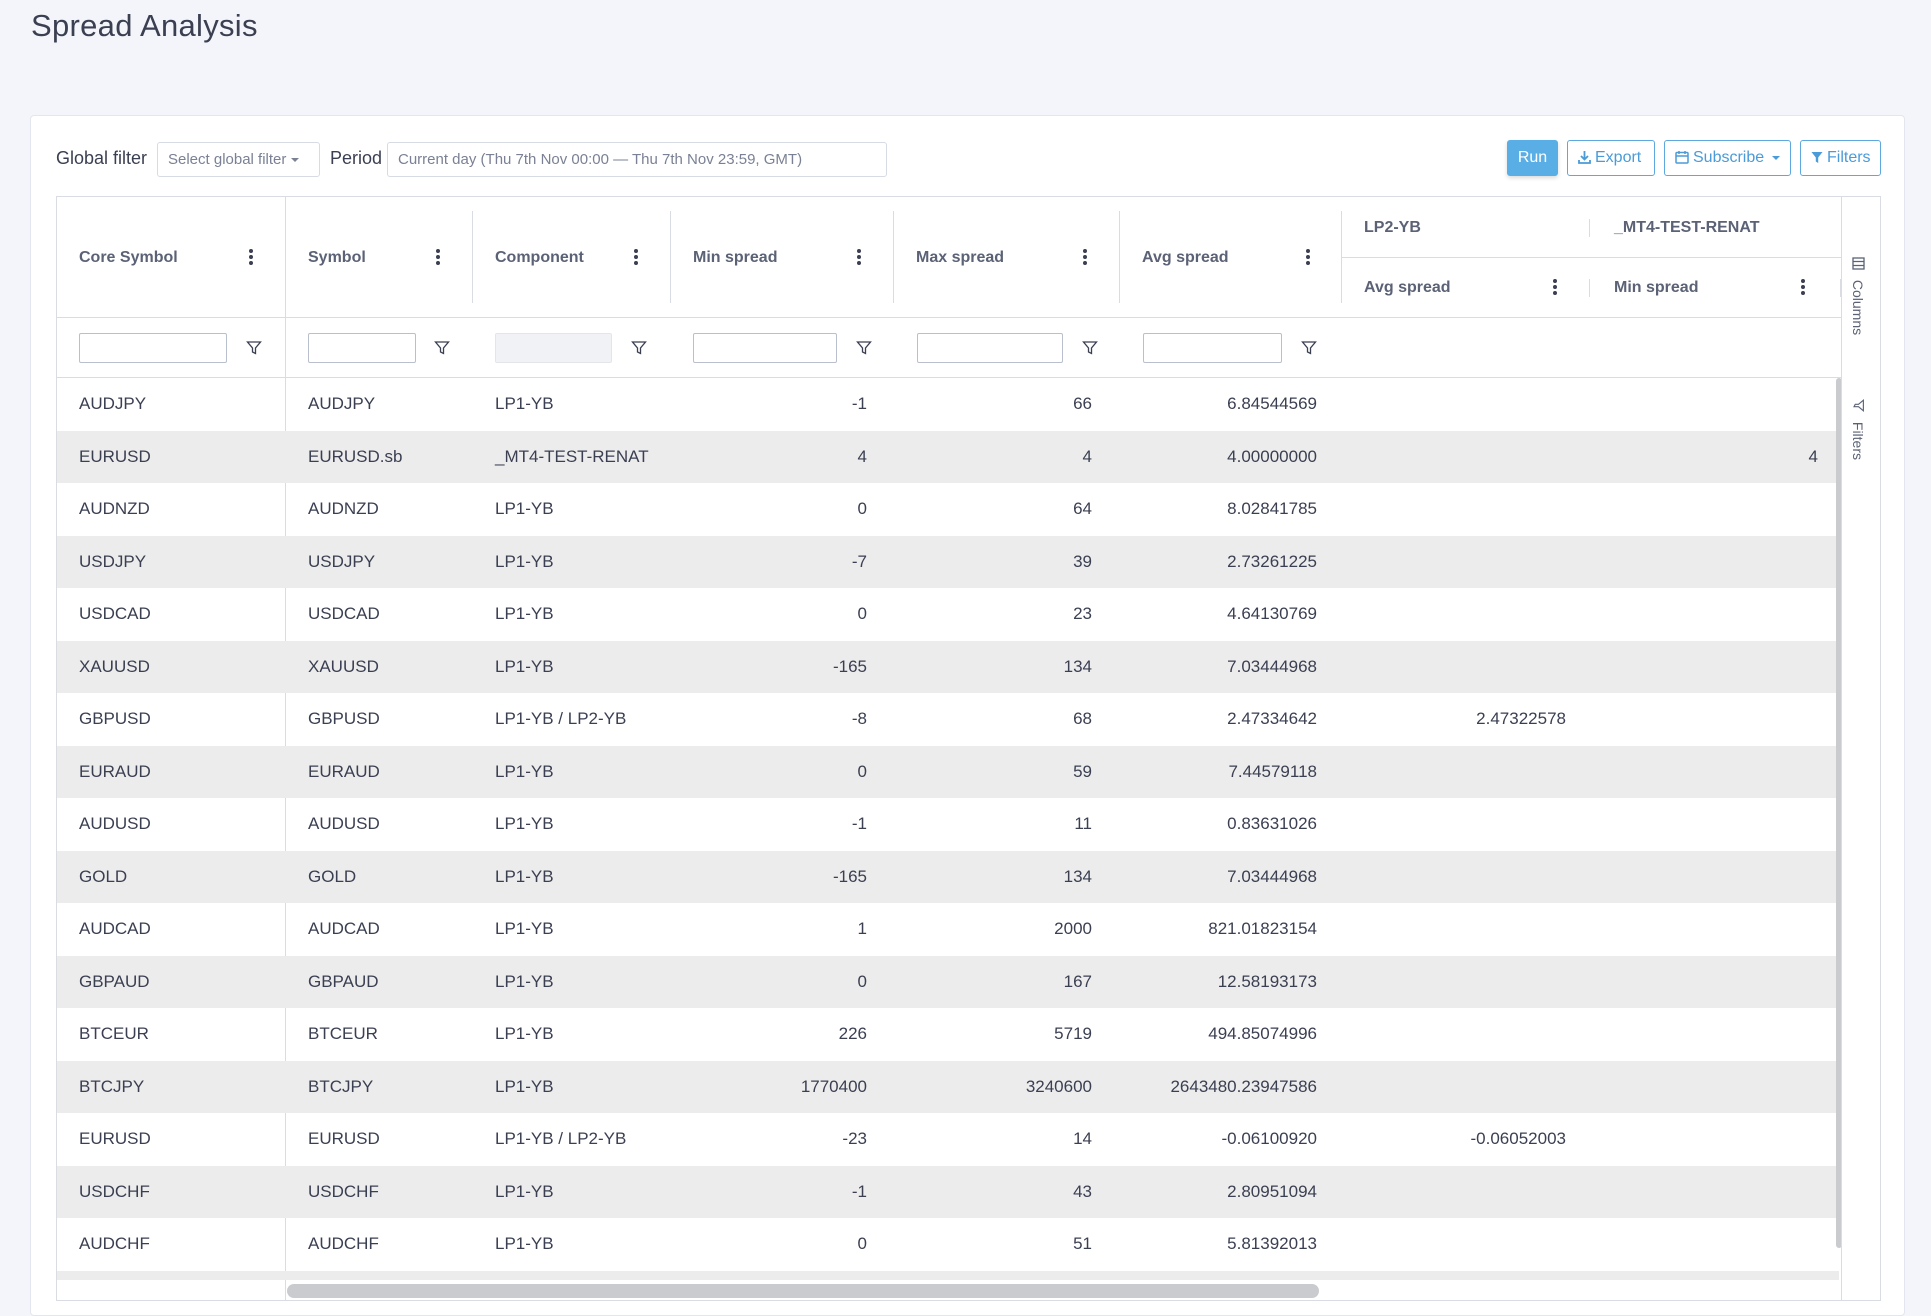 The image size is (1931, 1316). Describe the element at coordinates (115, 718) in the screenshot. I see `cell-core-symbol: GBPUSD` at that location.